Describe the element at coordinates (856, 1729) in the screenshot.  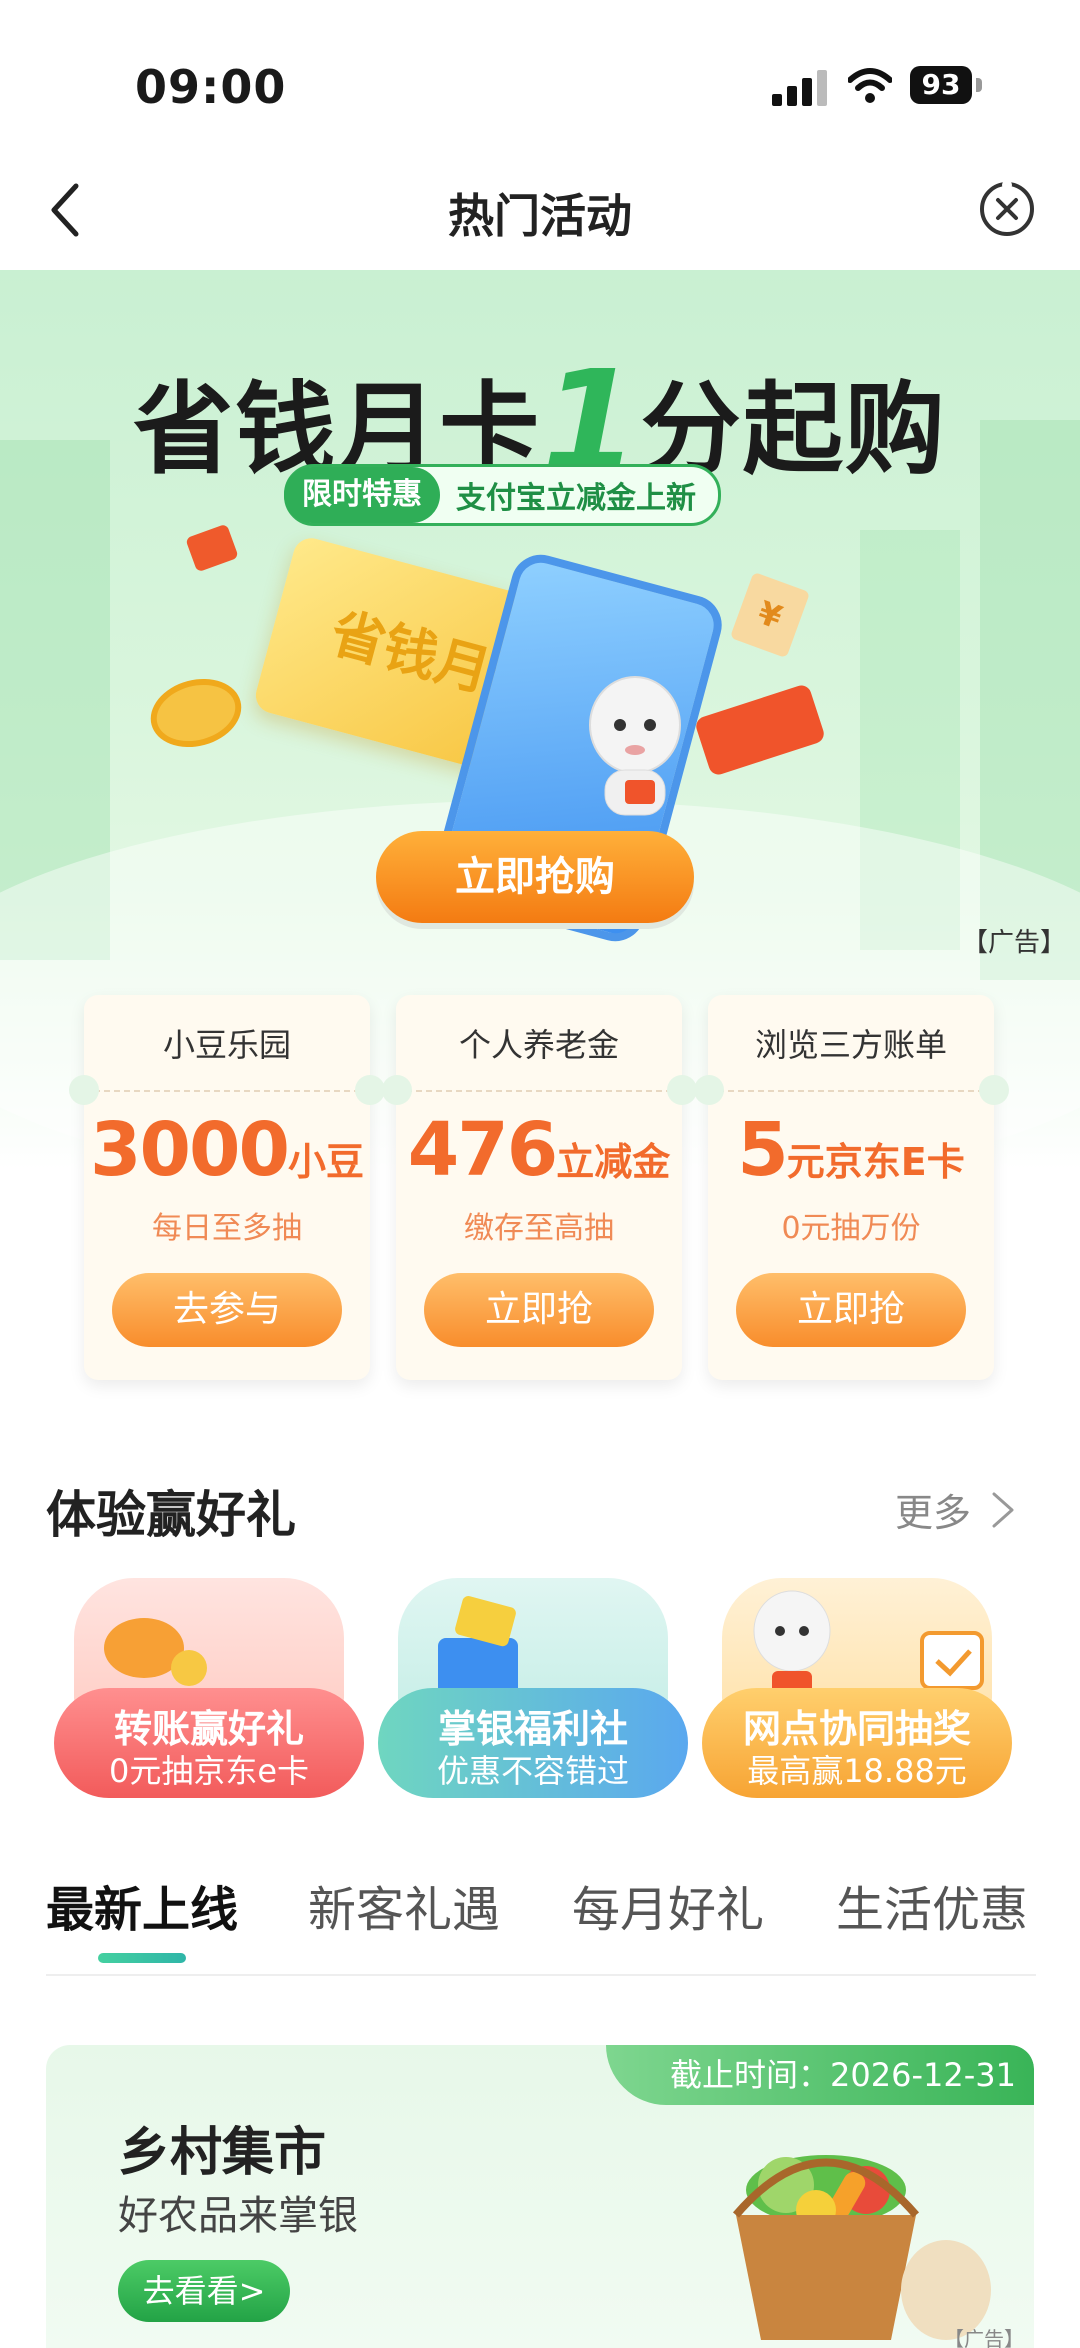
I see `gift-title: 网点协同抽奖` at that location.